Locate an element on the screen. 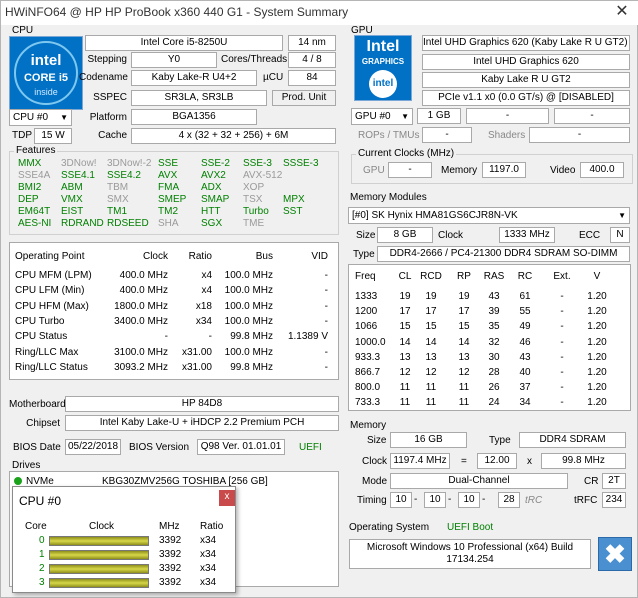 This screenshot has height=598, width=638. timing-cell: 13 is located at coordinates (405, 357).